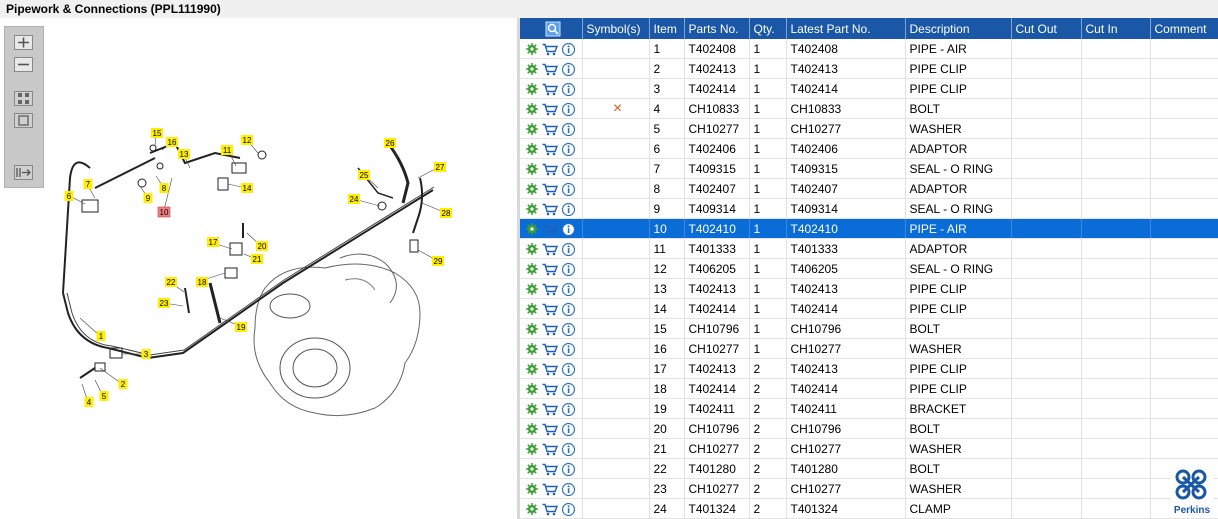 The image size is (1218, 519). What do you see at coordinates (257, 259) in the screenshot?
I see `callout-21: 21` at bounding box center [257, 259].